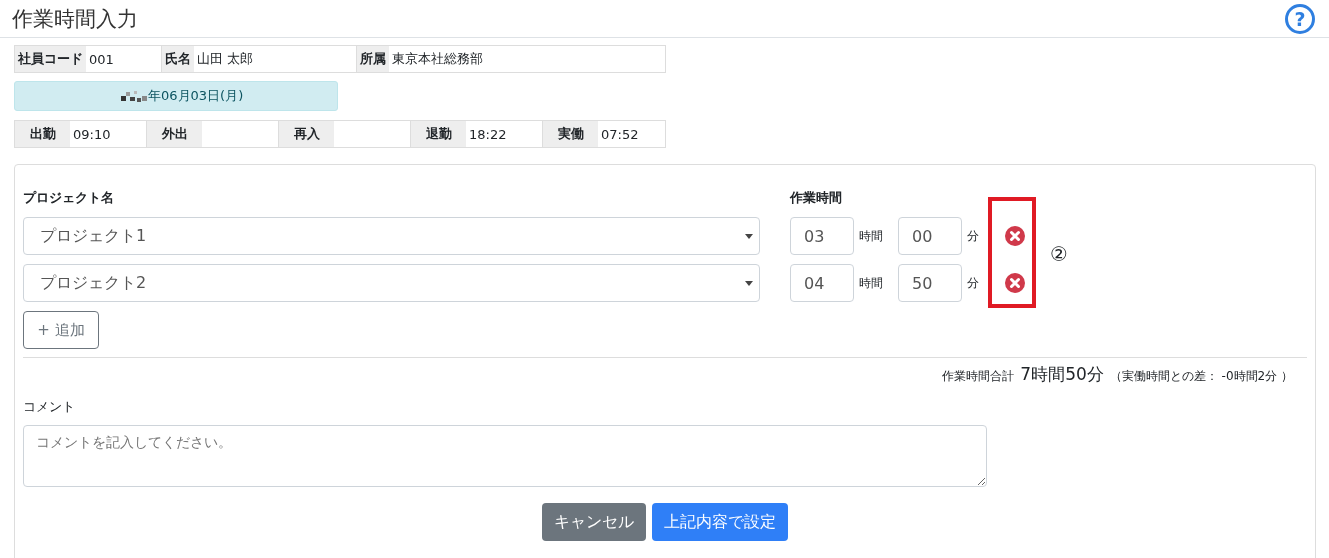  Describe the element at coordinates (930, 236) in the screenshot. I see `minutes-field: 00` at that location.